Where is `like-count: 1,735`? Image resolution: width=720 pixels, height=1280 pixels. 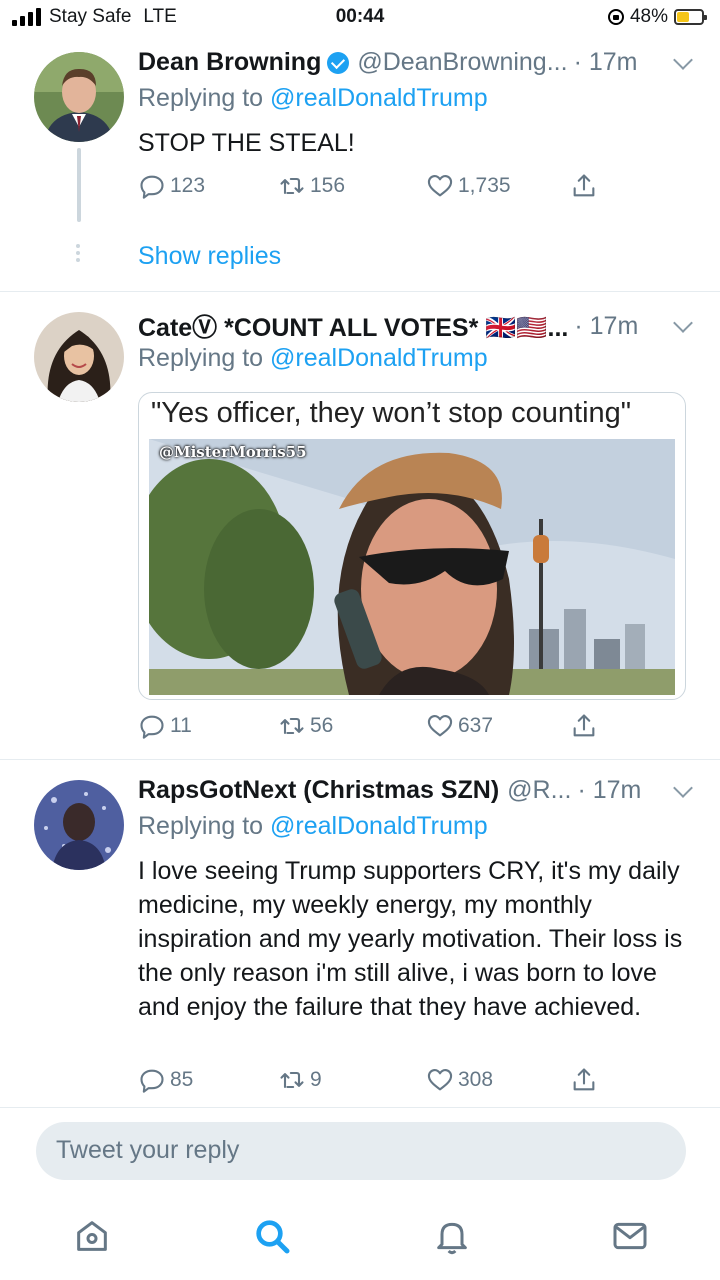 like-count: 1,735 is located at coordinates (484, 185).